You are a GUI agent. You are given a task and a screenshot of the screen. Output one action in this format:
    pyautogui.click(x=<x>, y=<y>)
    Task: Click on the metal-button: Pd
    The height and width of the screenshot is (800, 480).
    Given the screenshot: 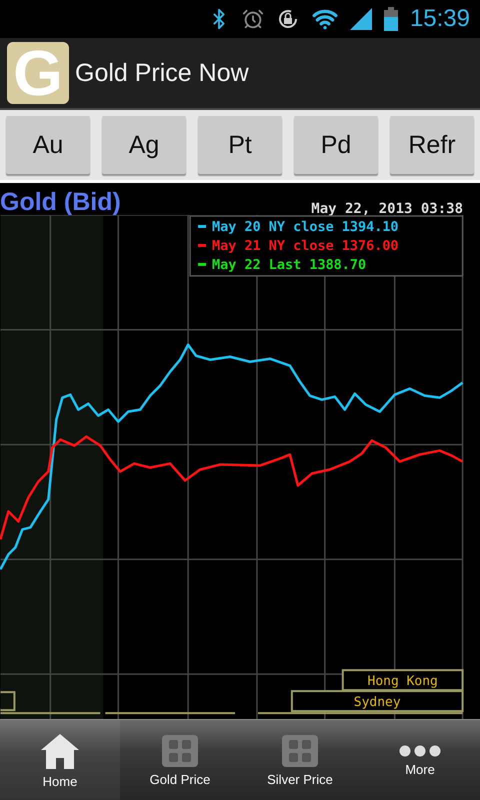 What is the action you would take?
    pyautogui.click(x=336, y=145)
    